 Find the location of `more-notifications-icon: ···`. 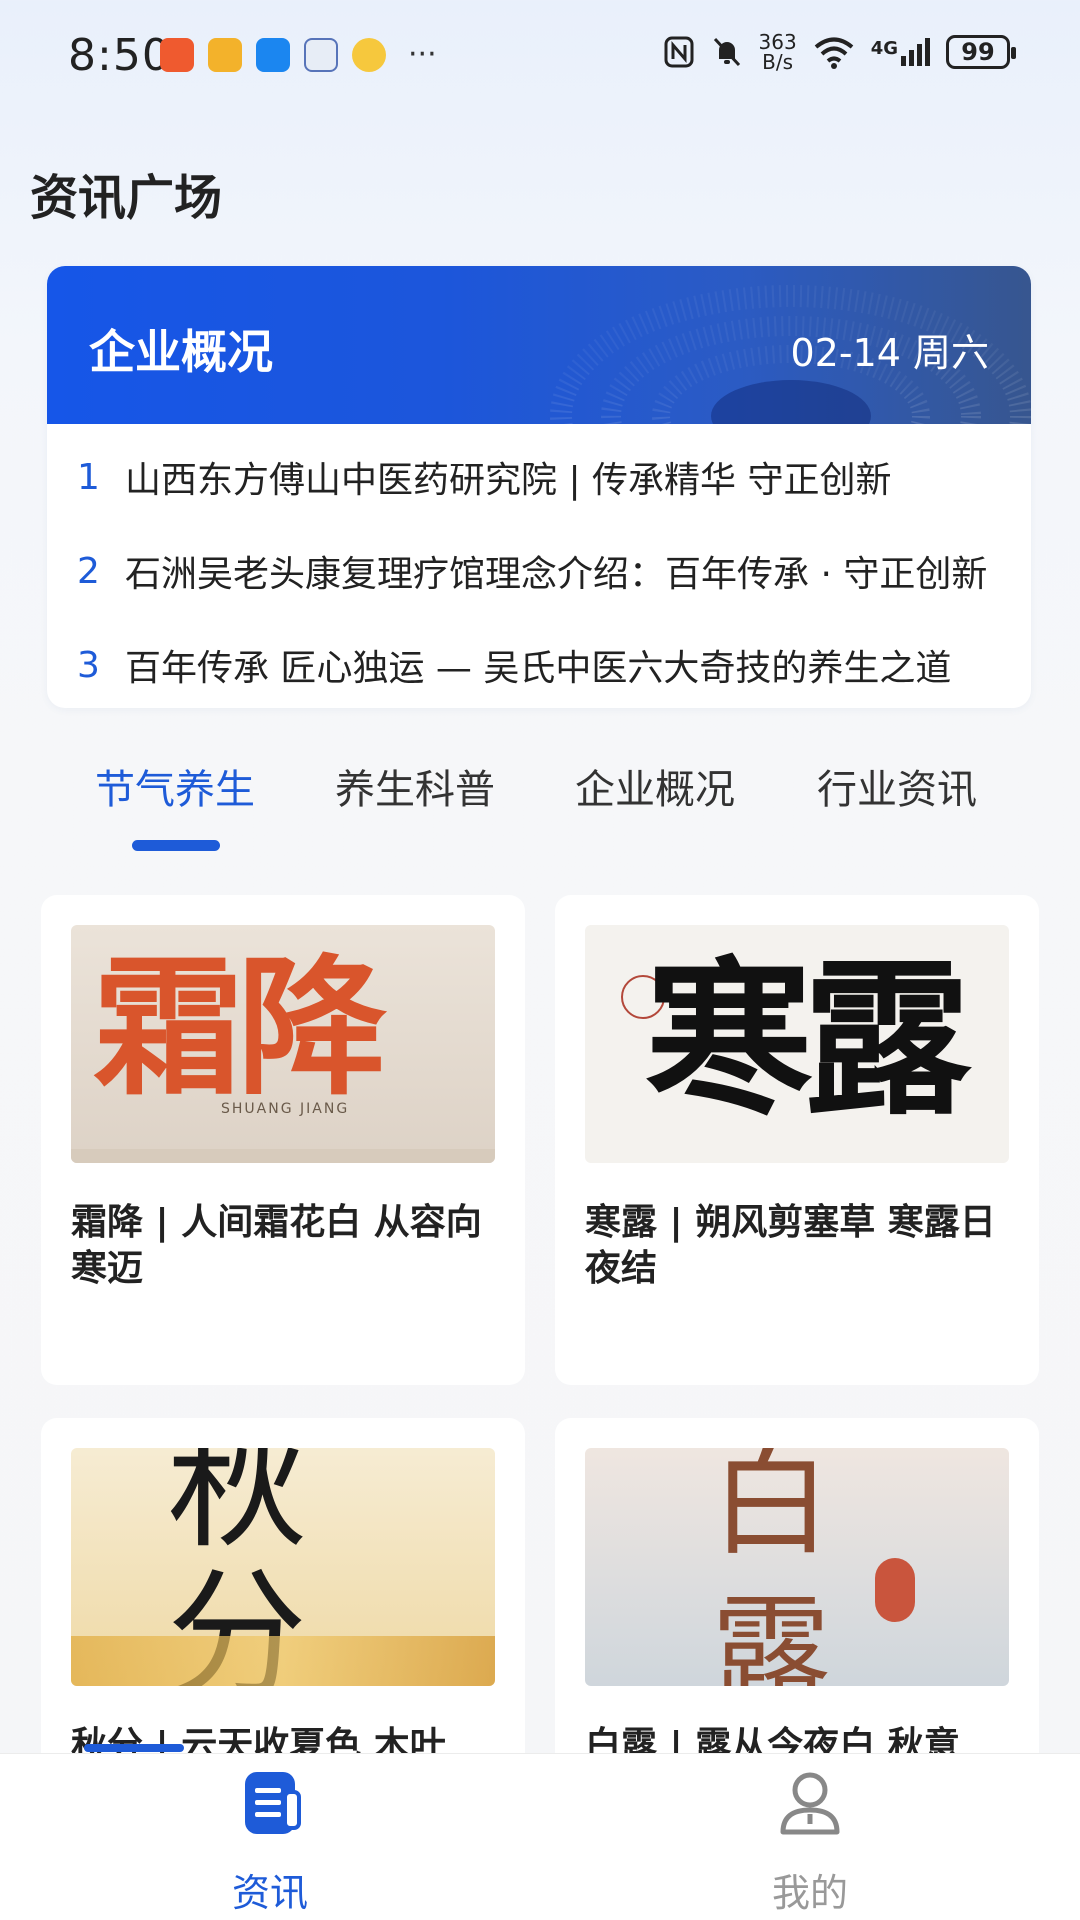

more-notifications-icon: ··· is located at coordinates (422, 54).